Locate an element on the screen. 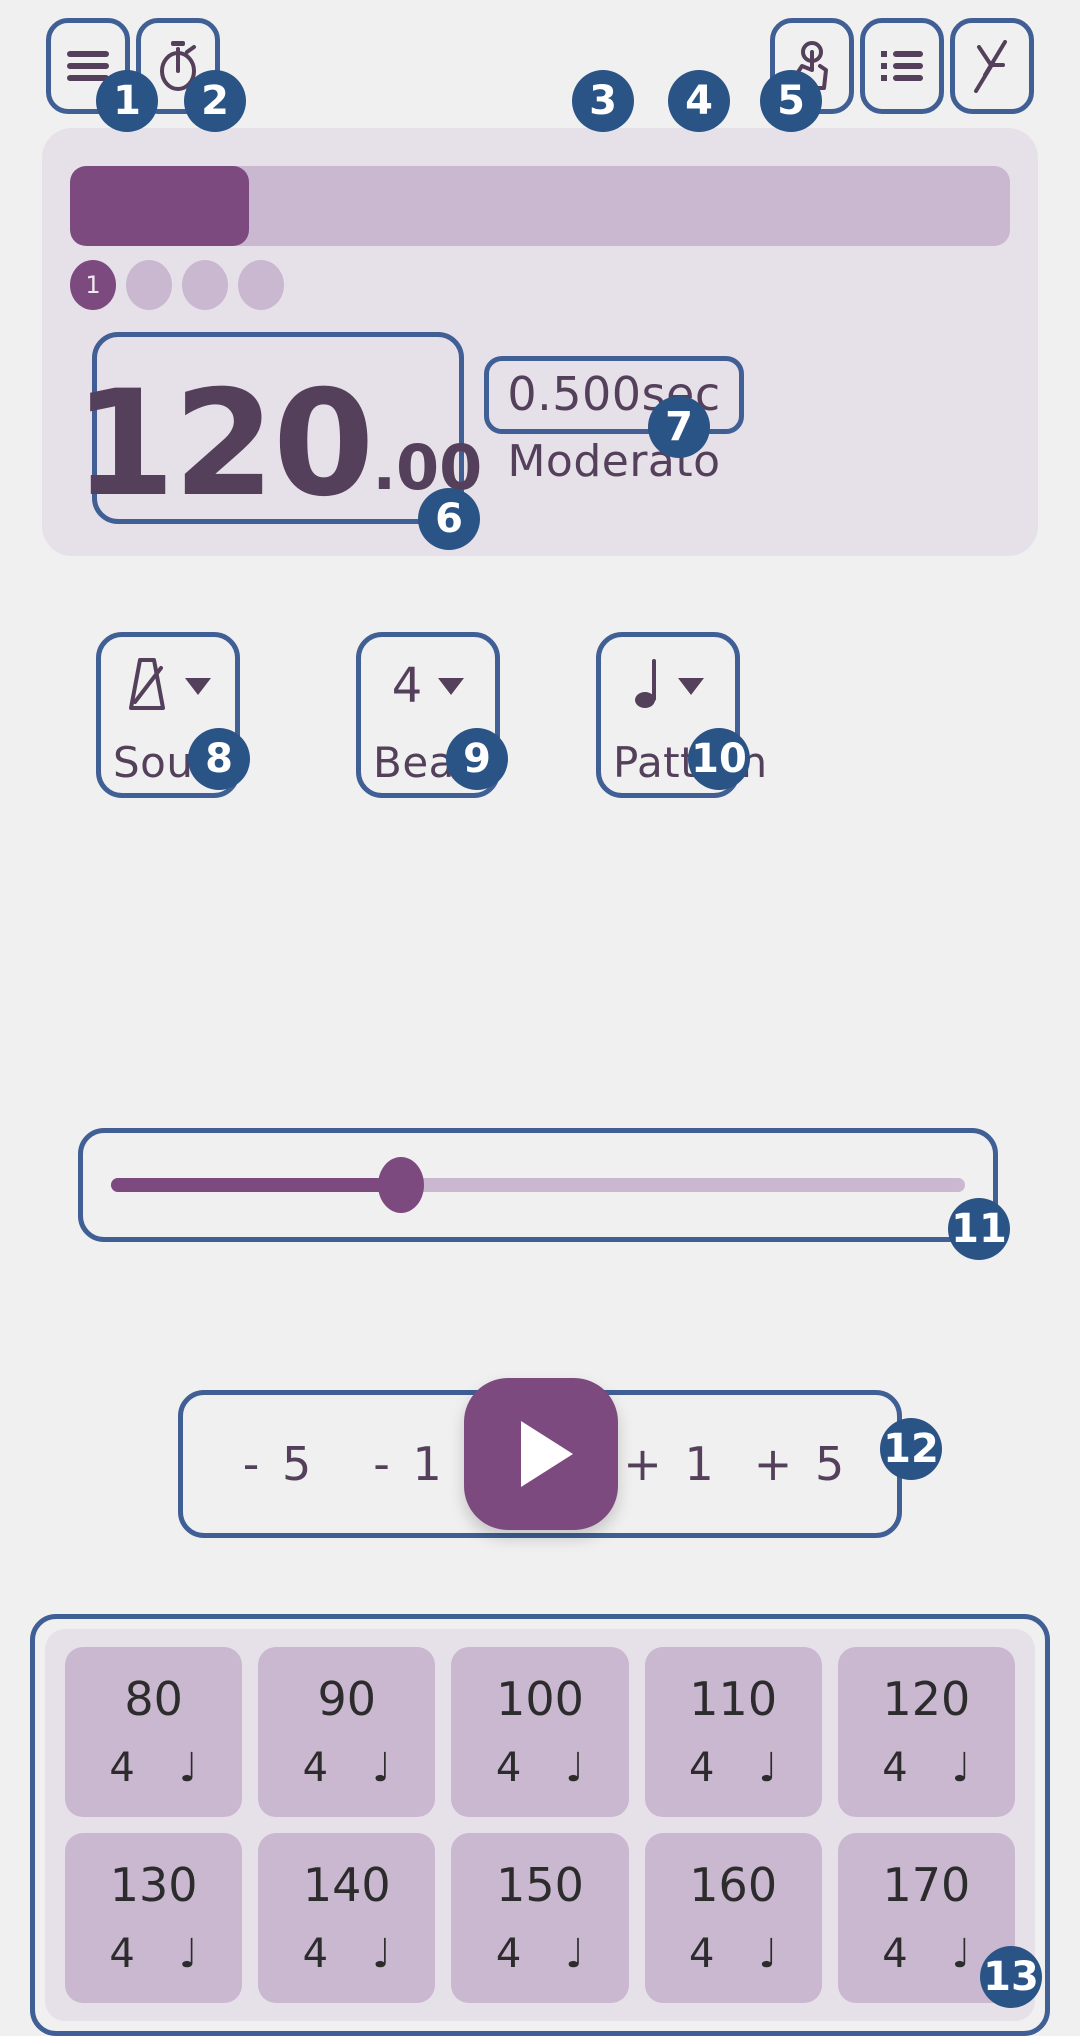 This screenshot has height=2036, width=1080. tempo-slider-filled is located at coordinates (256, 1185).